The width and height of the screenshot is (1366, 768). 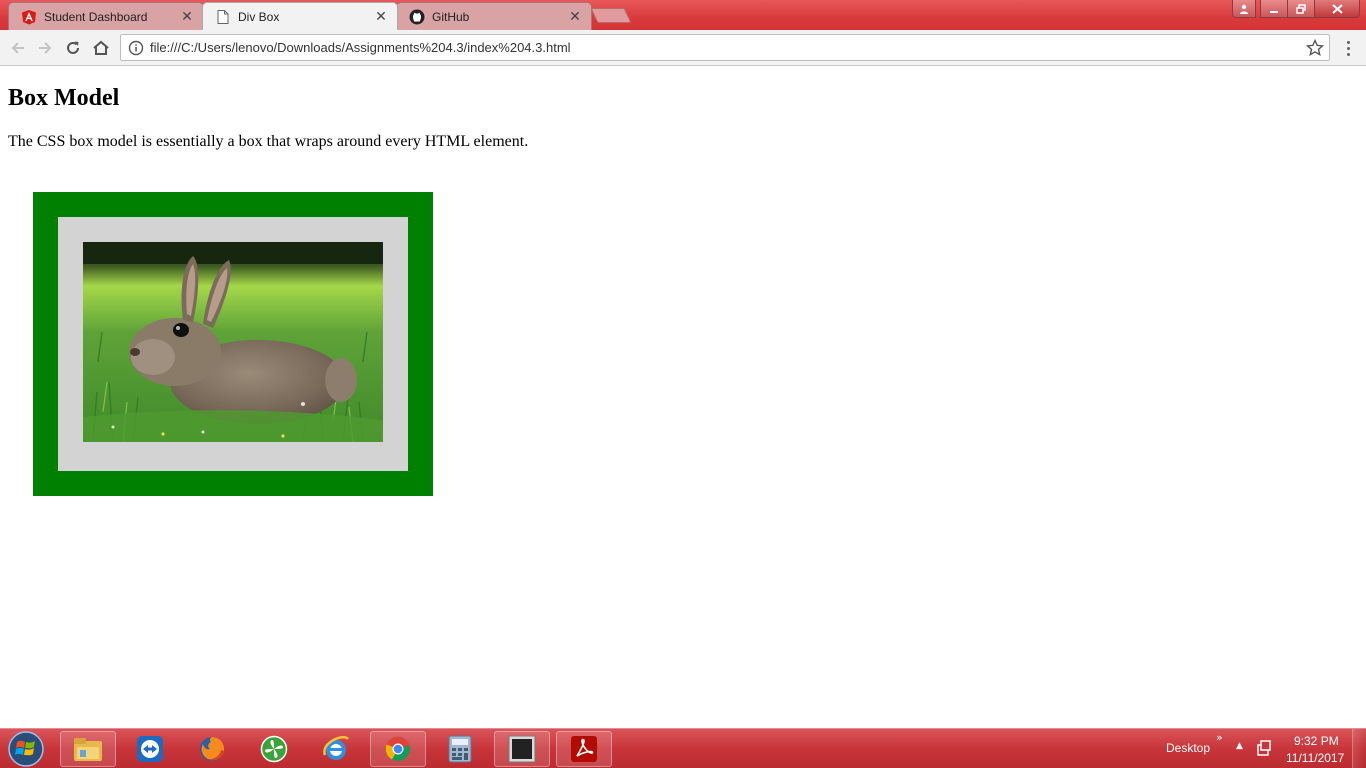 I want to click on calculator-icon, so click(x=460, y=749).